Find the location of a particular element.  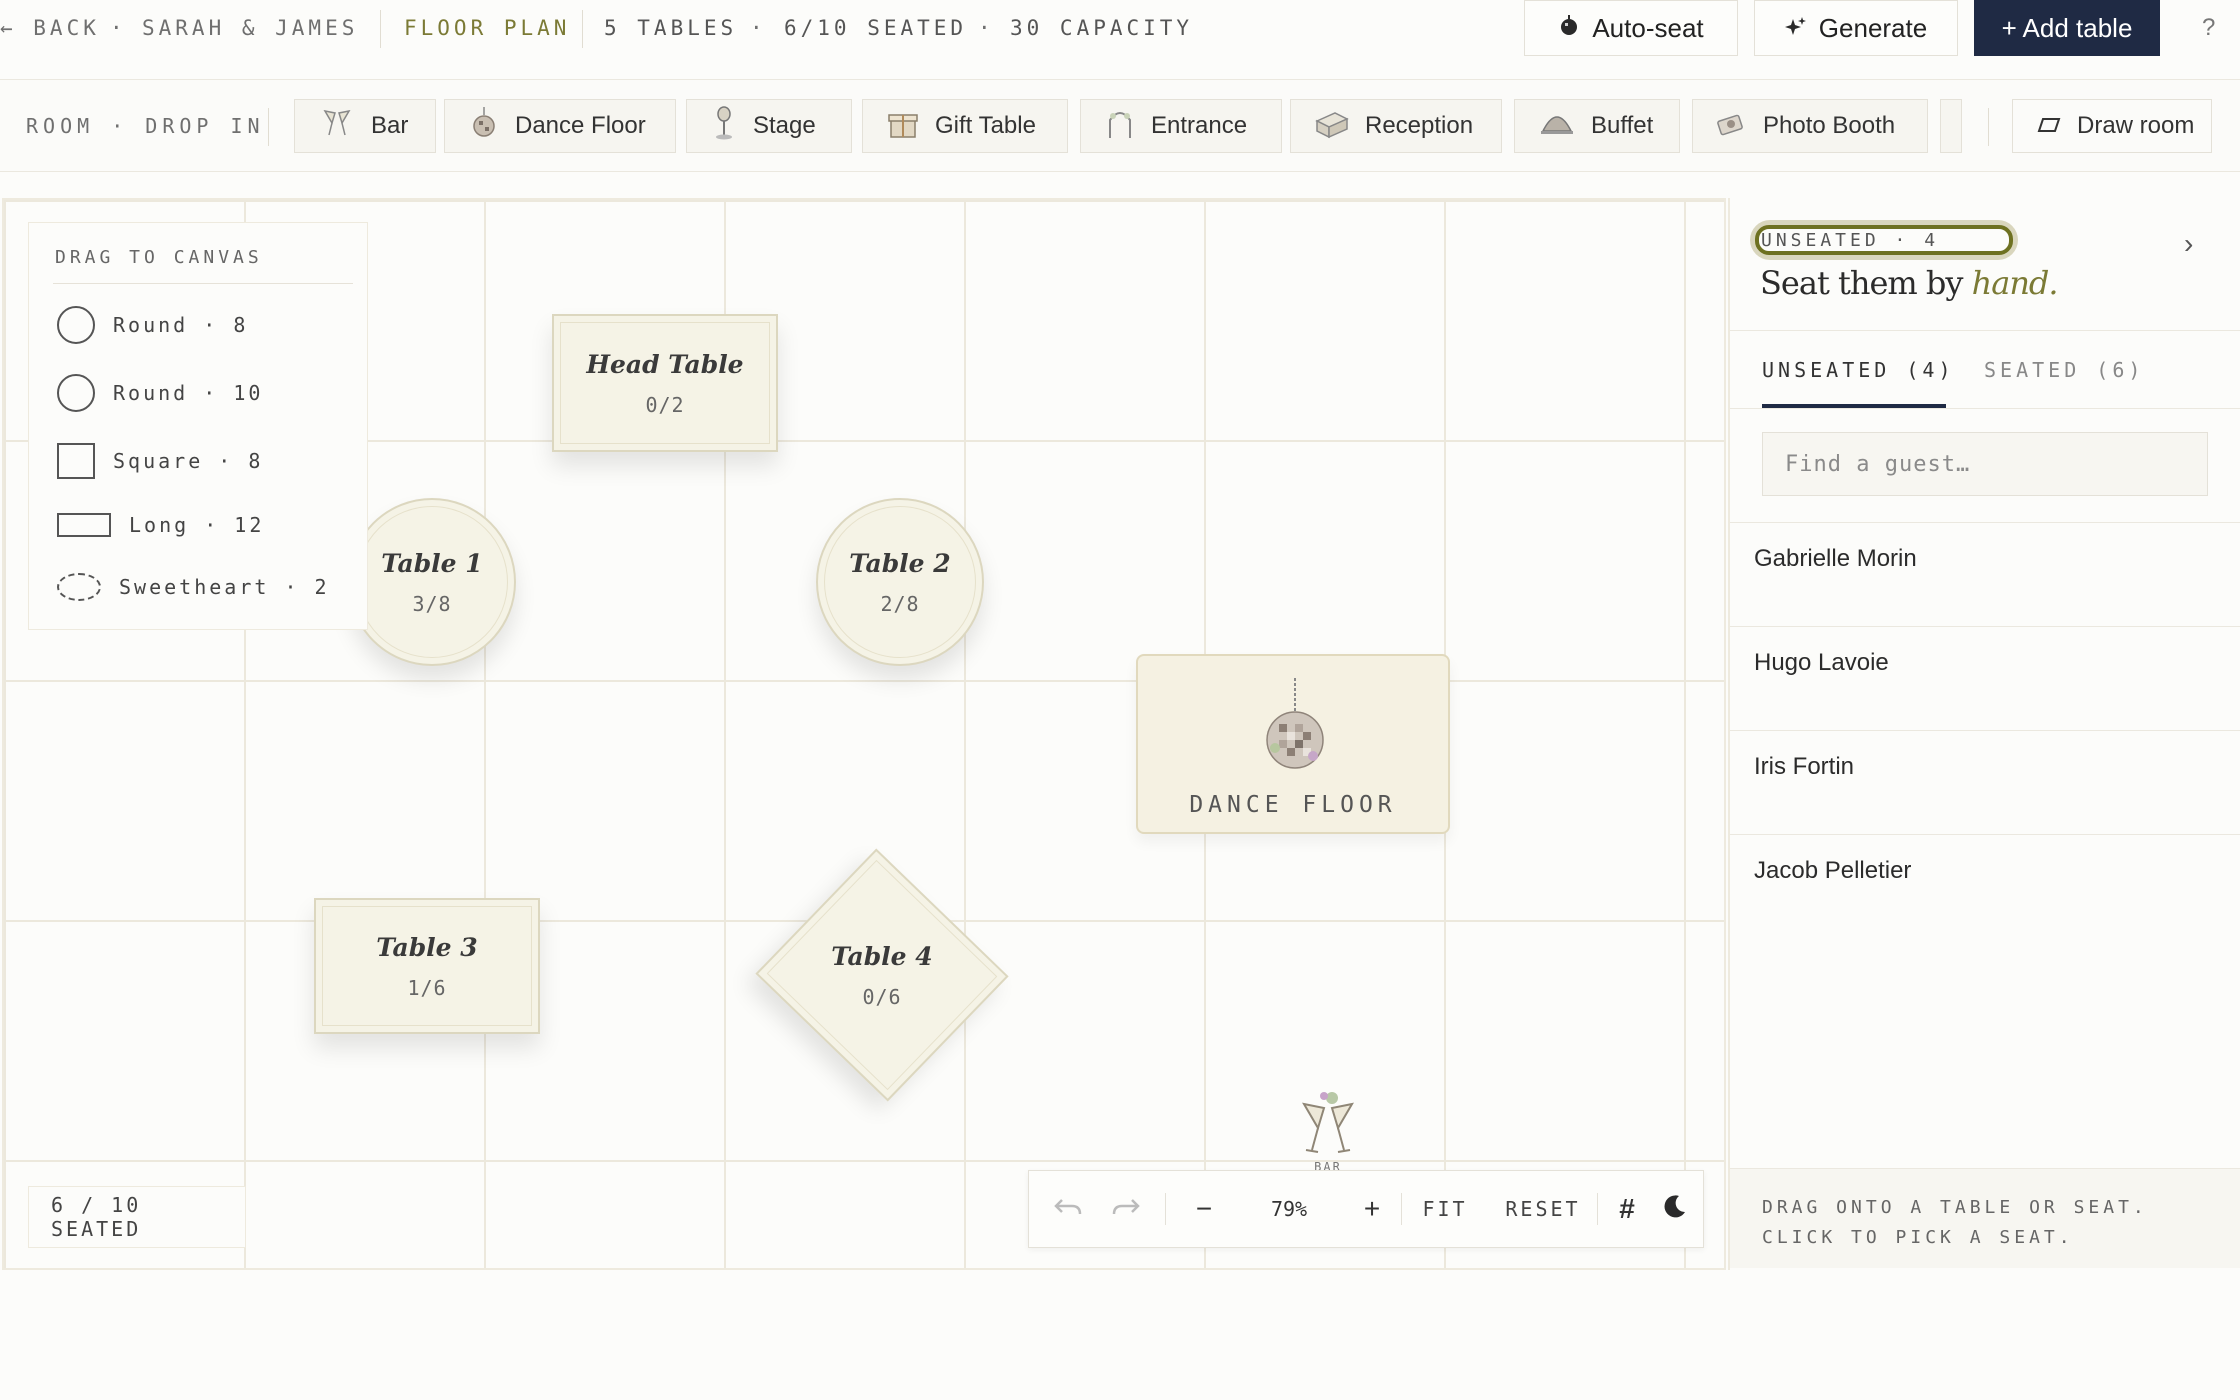

reception-desk-icon is located at coordinates (1332, 126).